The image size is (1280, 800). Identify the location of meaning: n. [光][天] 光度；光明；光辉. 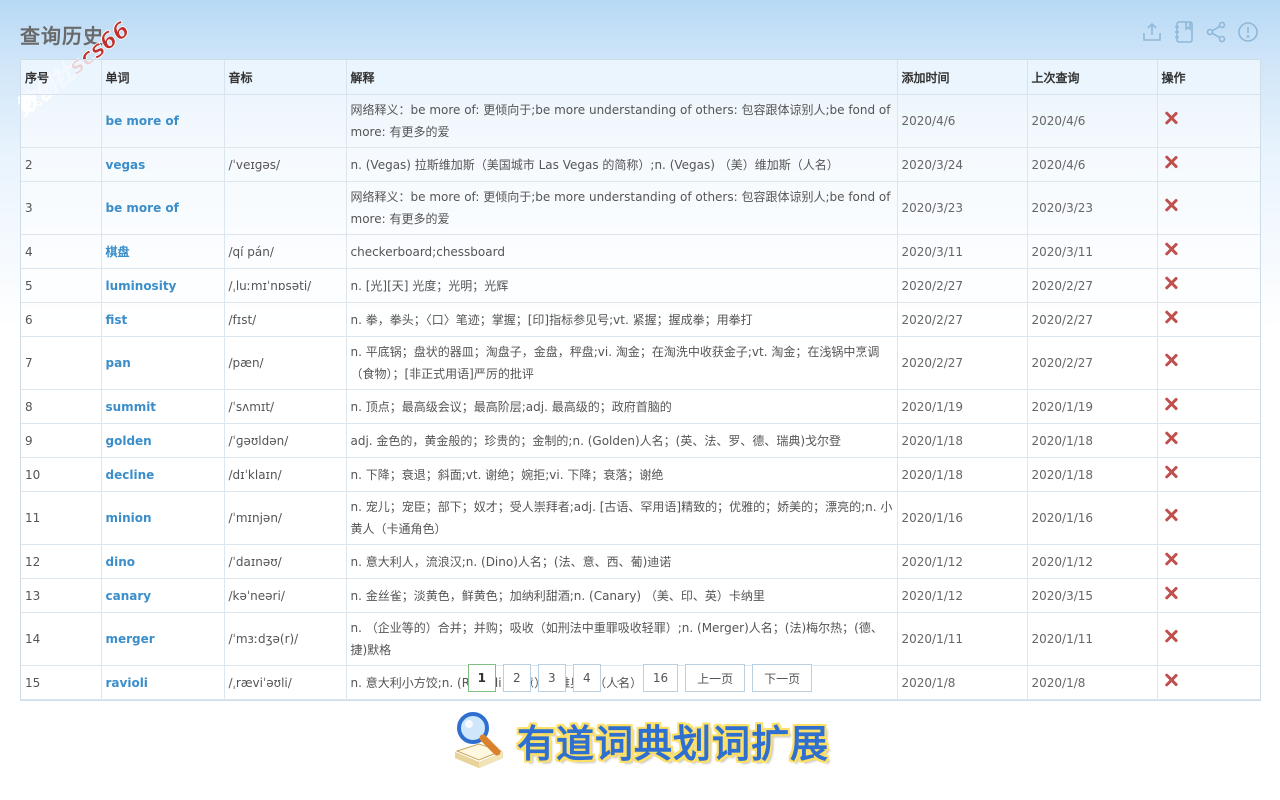
(622, 285).